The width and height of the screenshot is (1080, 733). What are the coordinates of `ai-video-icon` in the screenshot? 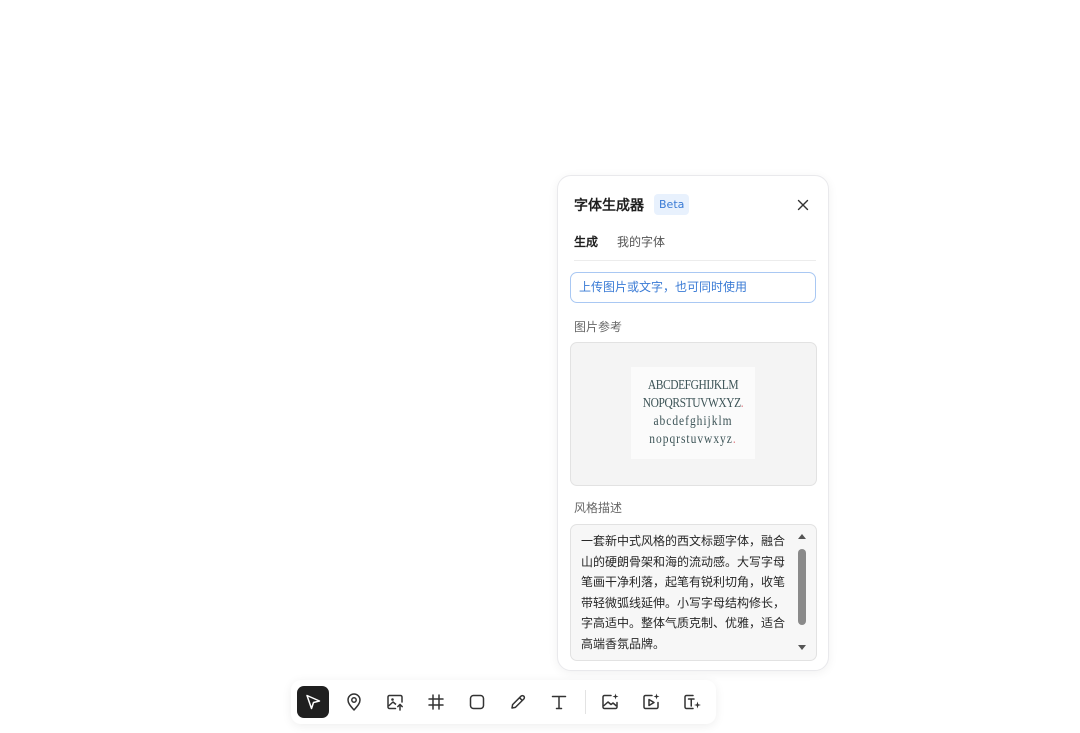 It's located at (651, 701).